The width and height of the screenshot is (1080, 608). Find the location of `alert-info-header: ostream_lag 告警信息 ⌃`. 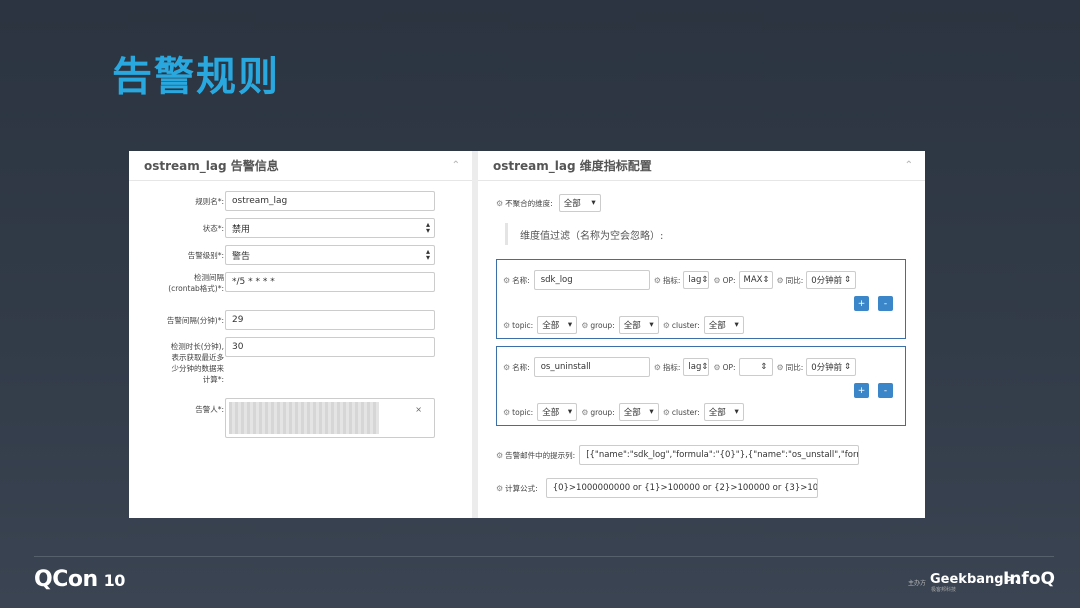

alert-info-header: ostream_lag 告警信息 ⌃ is located at coordinates (300, 166).